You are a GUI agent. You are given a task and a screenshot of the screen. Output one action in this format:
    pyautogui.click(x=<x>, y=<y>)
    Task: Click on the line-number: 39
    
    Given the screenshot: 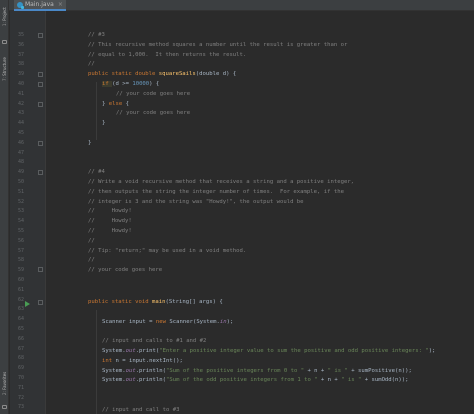 What is the action you would take?
    pyautogui.click(x=20, y=74)
    